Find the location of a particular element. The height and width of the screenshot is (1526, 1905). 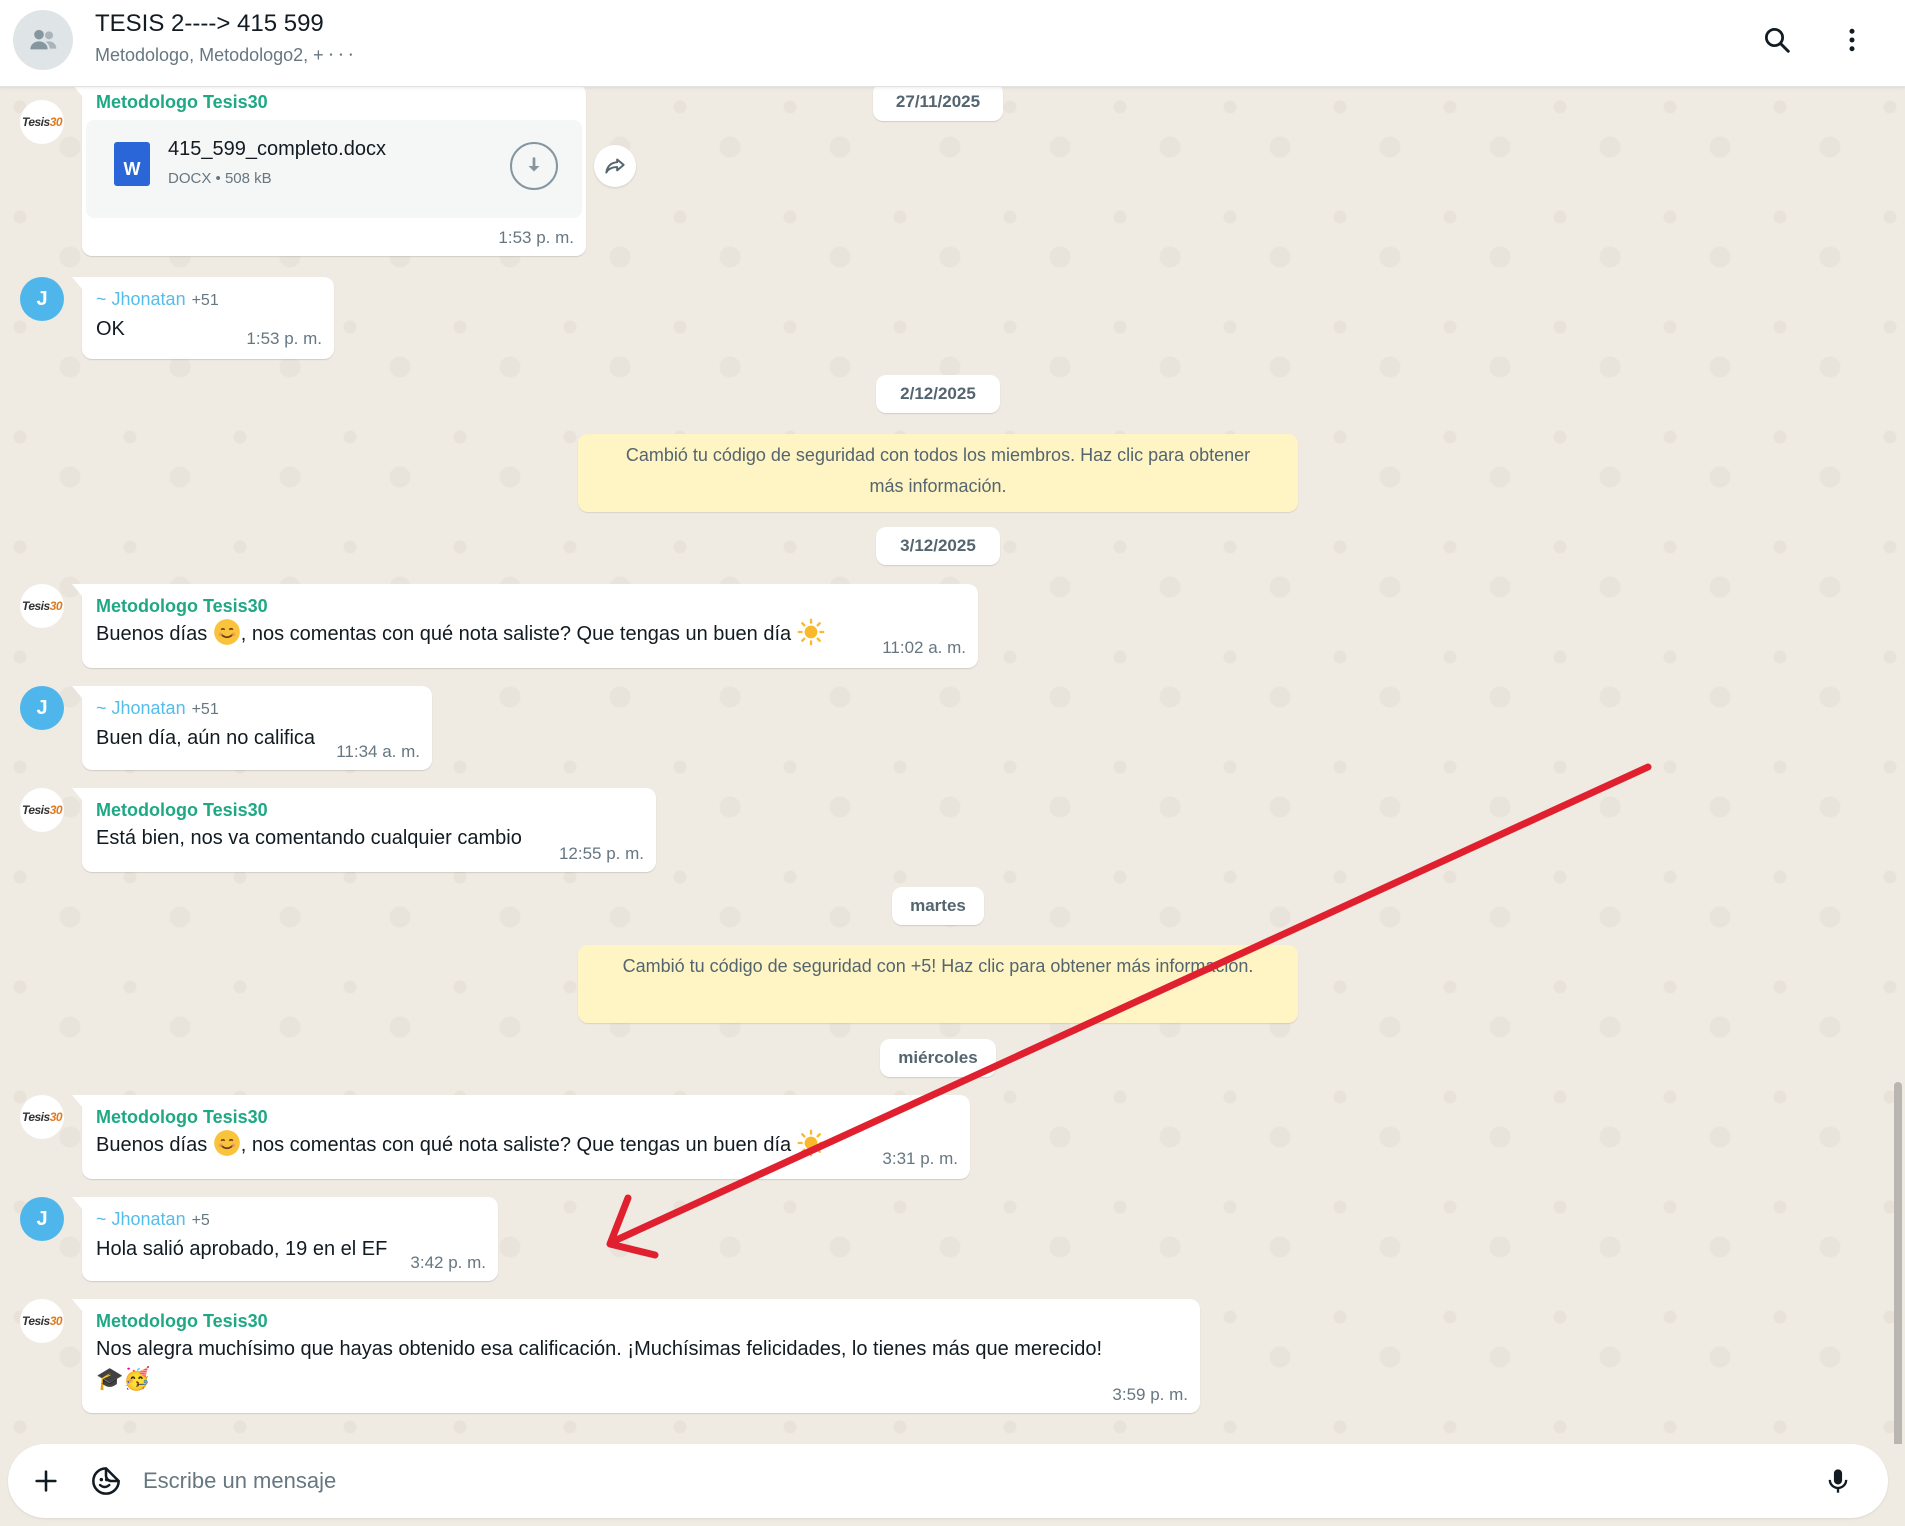

document-name: 415_599_completo.docx is located at coordinates (277, 149).